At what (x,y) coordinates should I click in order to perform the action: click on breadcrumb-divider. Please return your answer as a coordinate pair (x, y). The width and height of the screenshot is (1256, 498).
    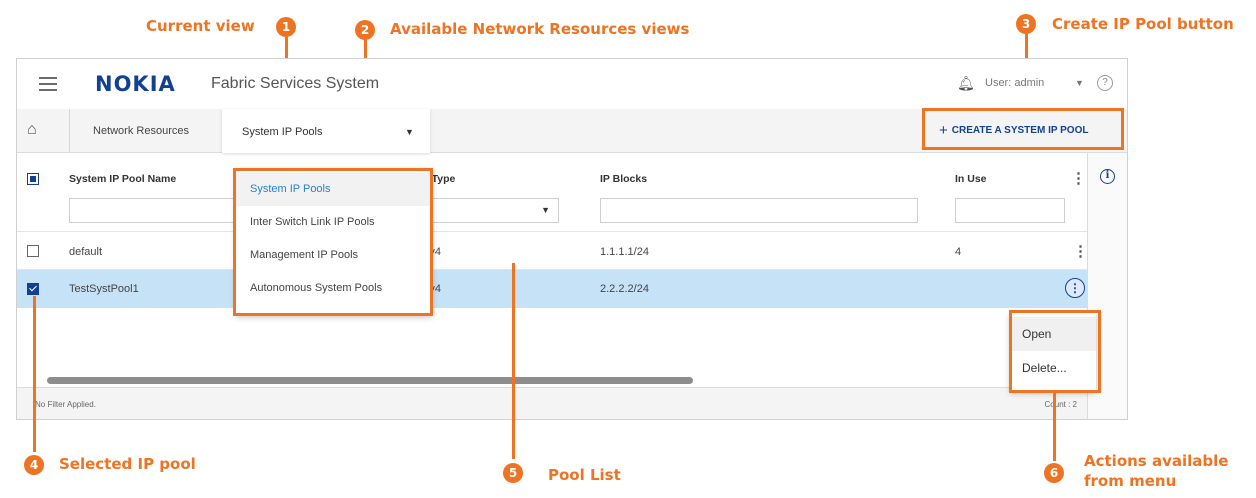
    Looking at the image, I should click on (69, 131).